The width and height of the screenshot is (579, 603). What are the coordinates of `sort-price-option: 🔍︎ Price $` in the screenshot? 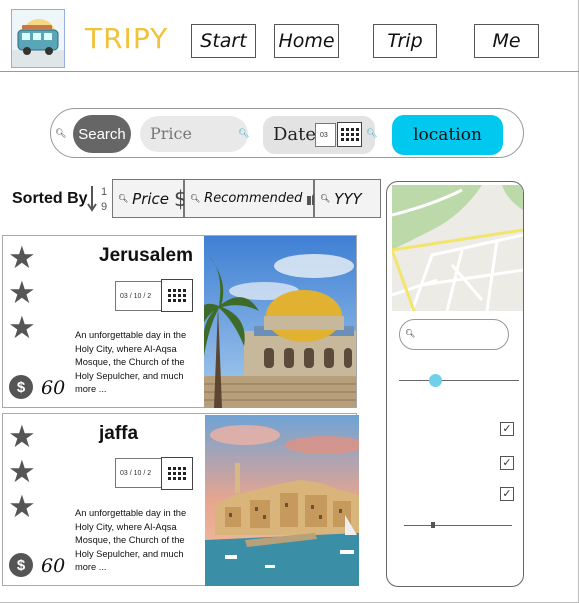 It's located at (149, 198).